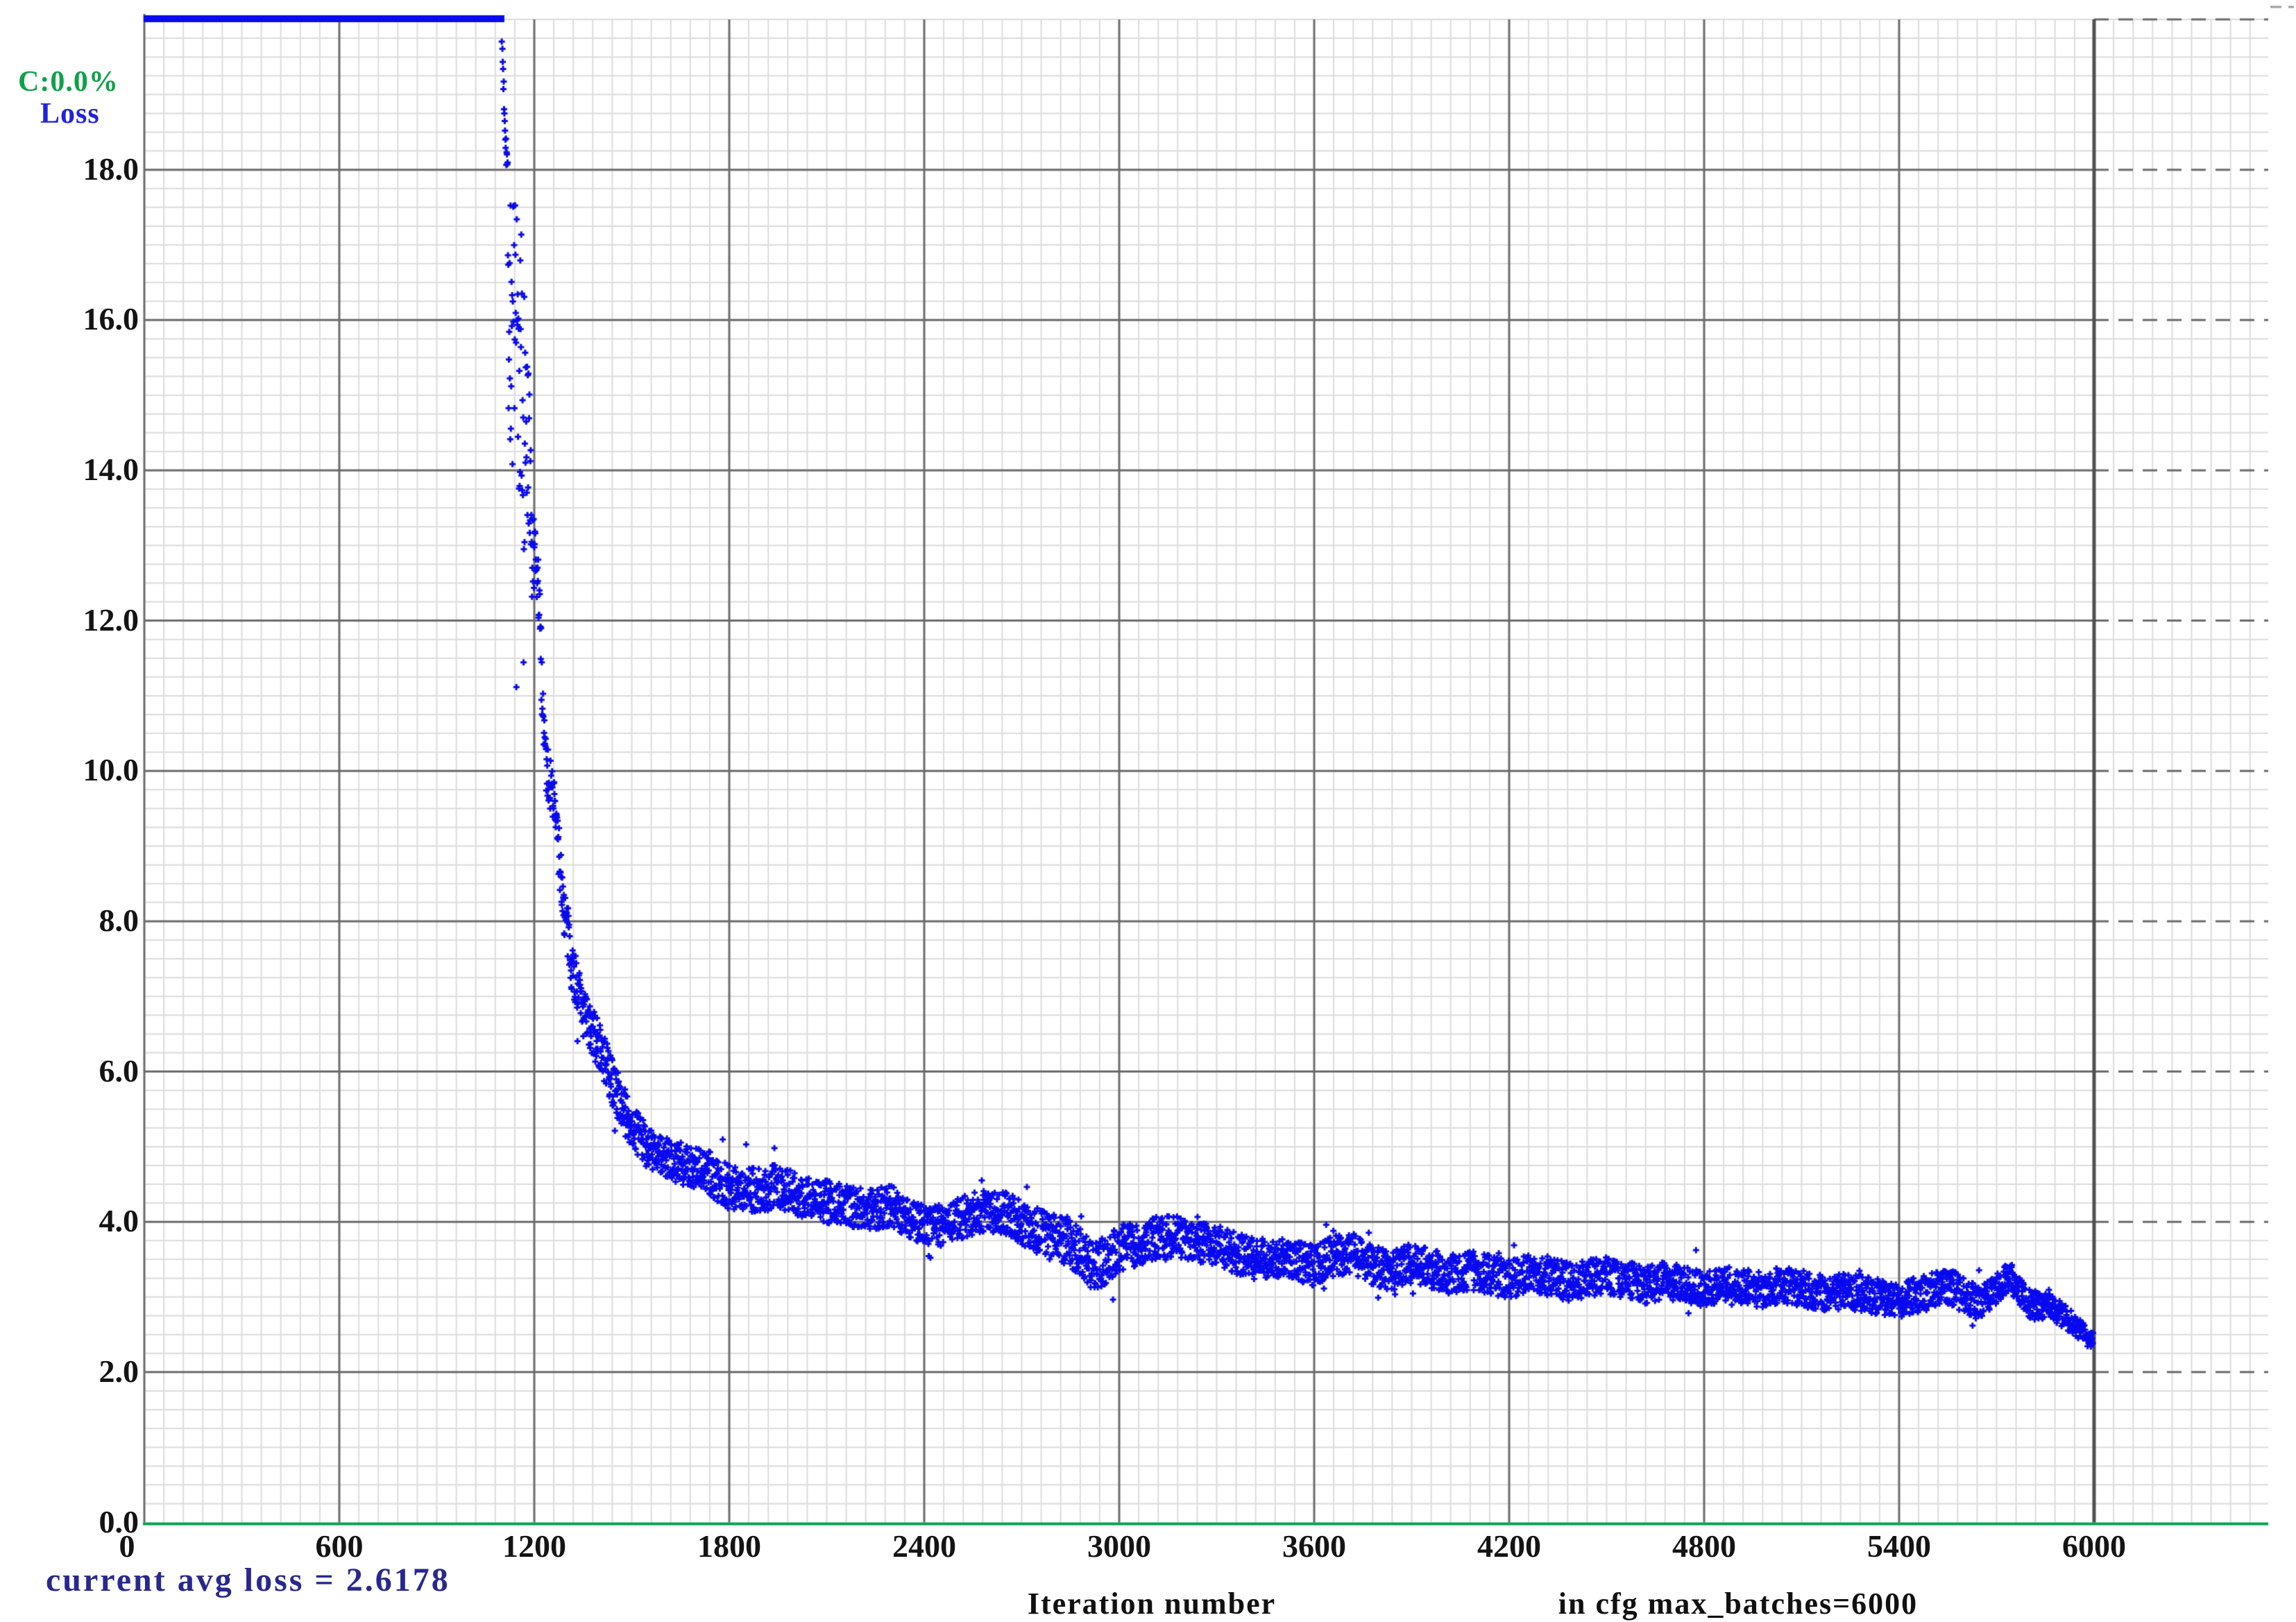 The width and height of the screenshot is (2296, 1622). I want to click on progress-percent-label: C:0.0%, so click(68, 82).